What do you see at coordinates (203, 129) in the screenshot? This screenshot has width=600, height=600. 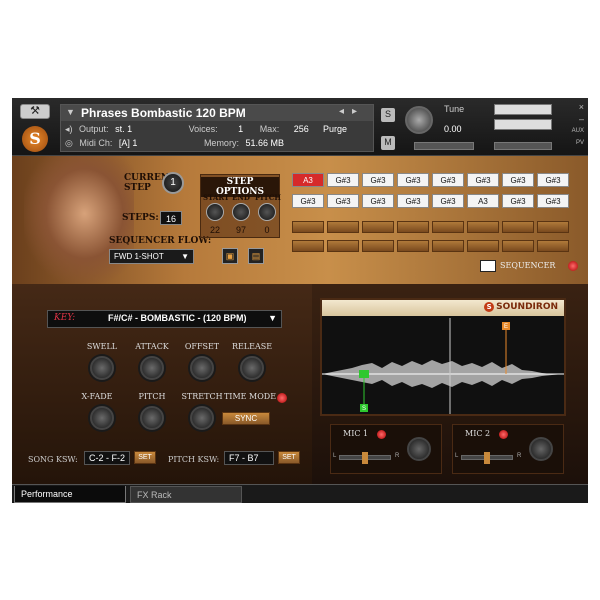 I see `voices-label: Voices:` at bounding box center [203, 129].